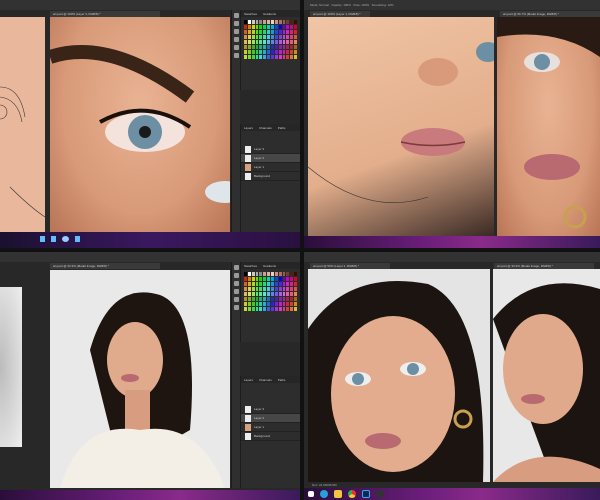 This screenshot has height=500, width=600. I want to click on edge-icon, so click(324, 494).